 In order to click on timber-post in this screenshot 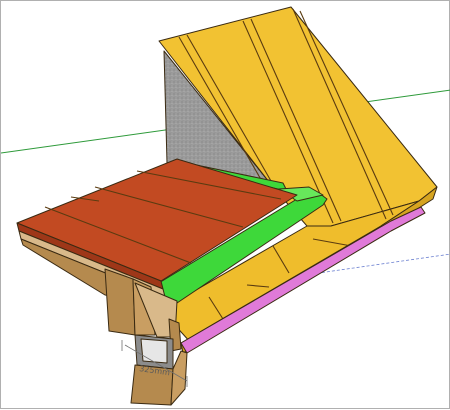, I will do `click(120, 302)`.